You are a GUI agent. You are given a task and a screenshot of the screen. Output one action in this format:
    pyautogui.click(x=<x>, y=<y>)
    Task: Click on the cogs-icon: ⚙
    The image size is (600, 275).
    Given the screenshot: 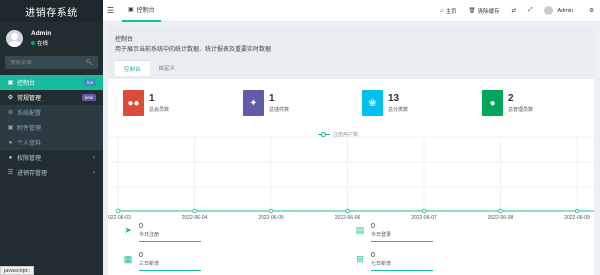 What is the action you would take?
    pyautogui.click(x=10, y=98)
    